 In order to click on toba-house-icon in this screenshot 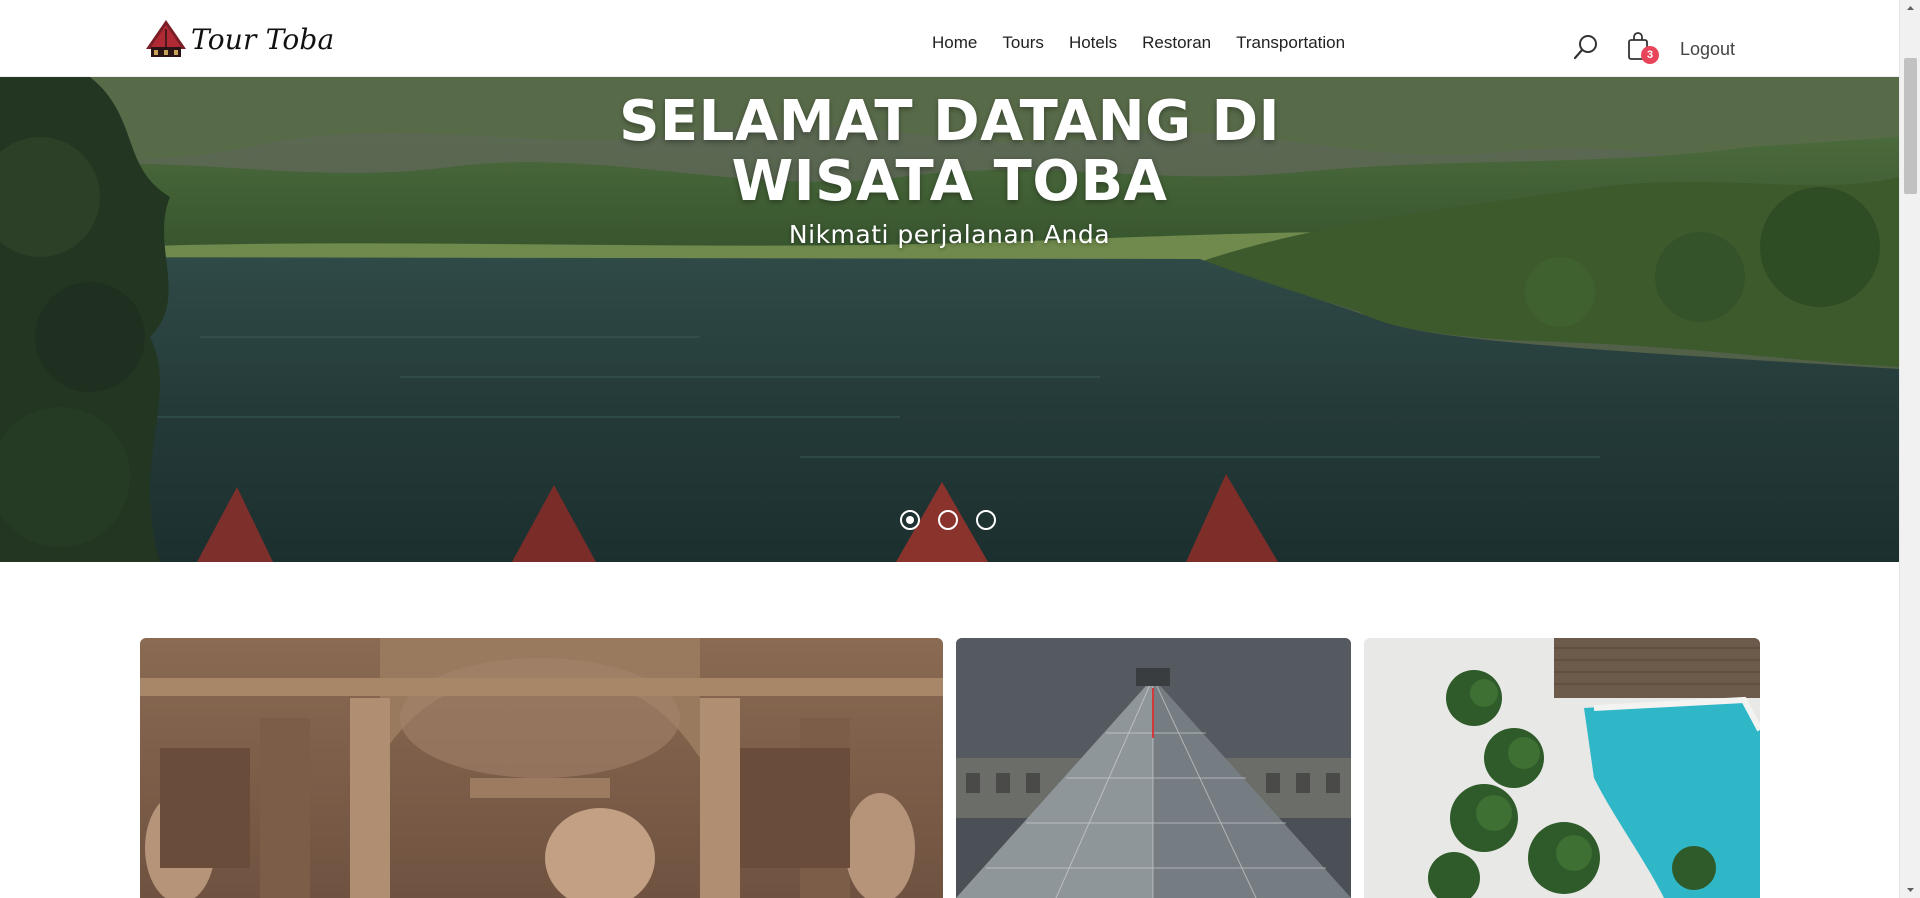, I will do `click(166, 38)`.